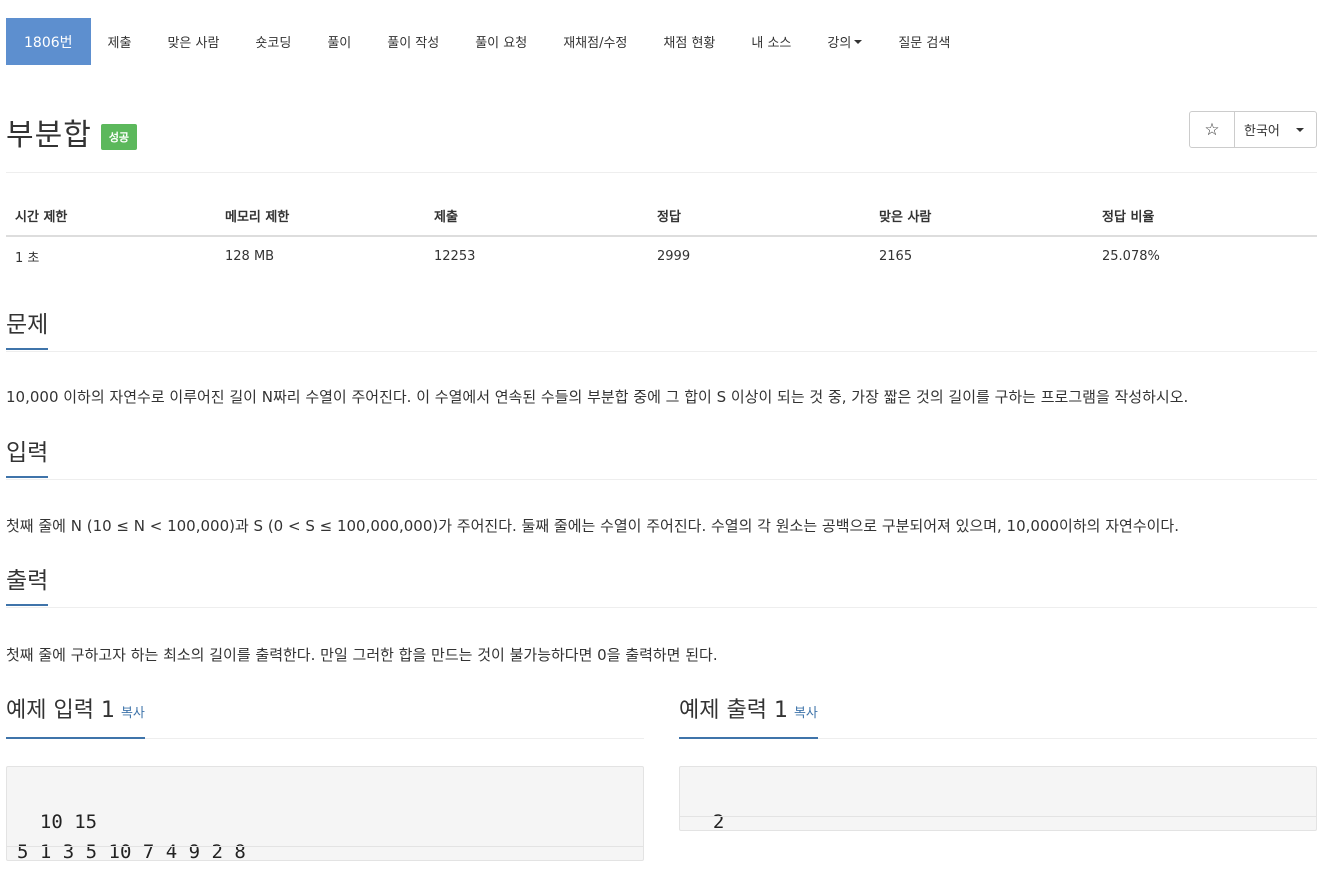  I want to click on nav-lectures-label: 강의, so click(839, 43).